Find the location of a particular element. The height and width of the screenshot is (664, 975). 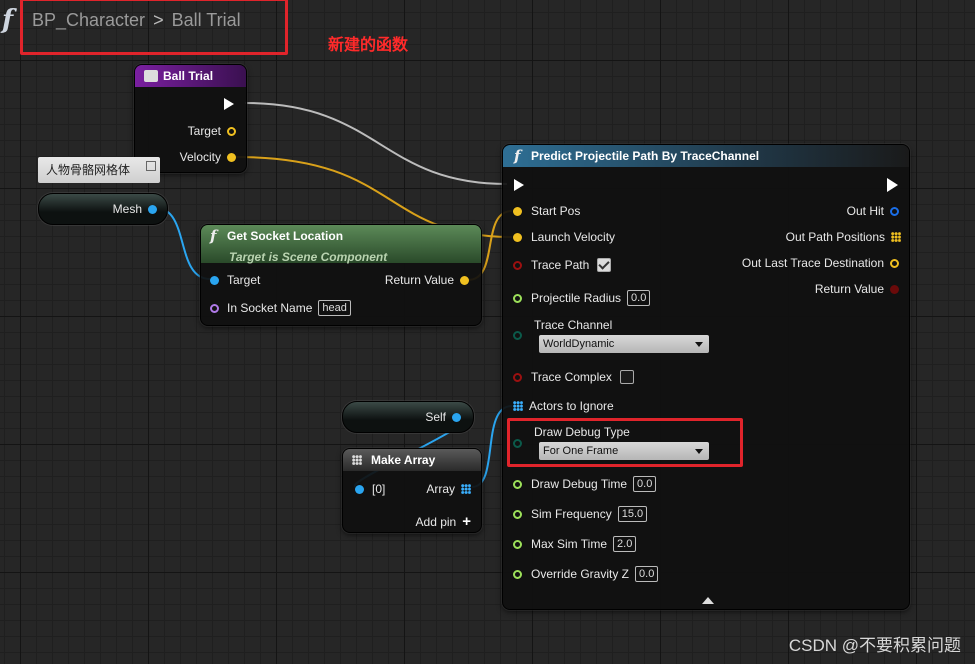

exec-in-pin is located at coordinates (519, 185).